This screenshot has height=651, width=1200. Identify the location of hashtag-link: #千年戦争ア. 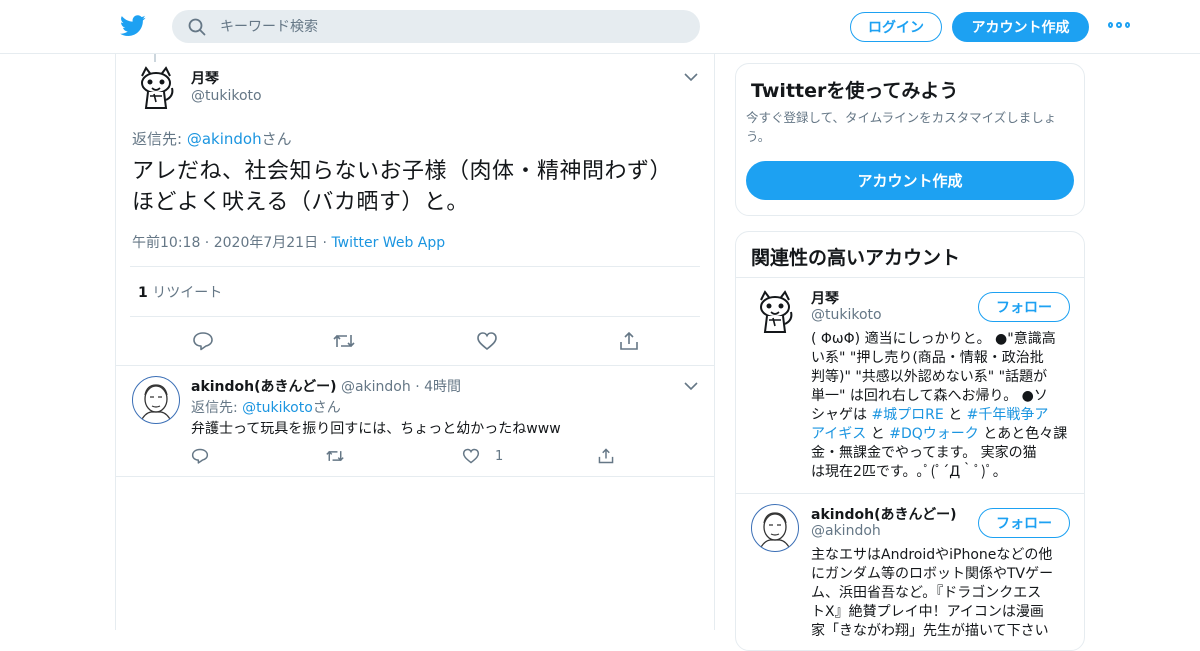
(1008, 415).